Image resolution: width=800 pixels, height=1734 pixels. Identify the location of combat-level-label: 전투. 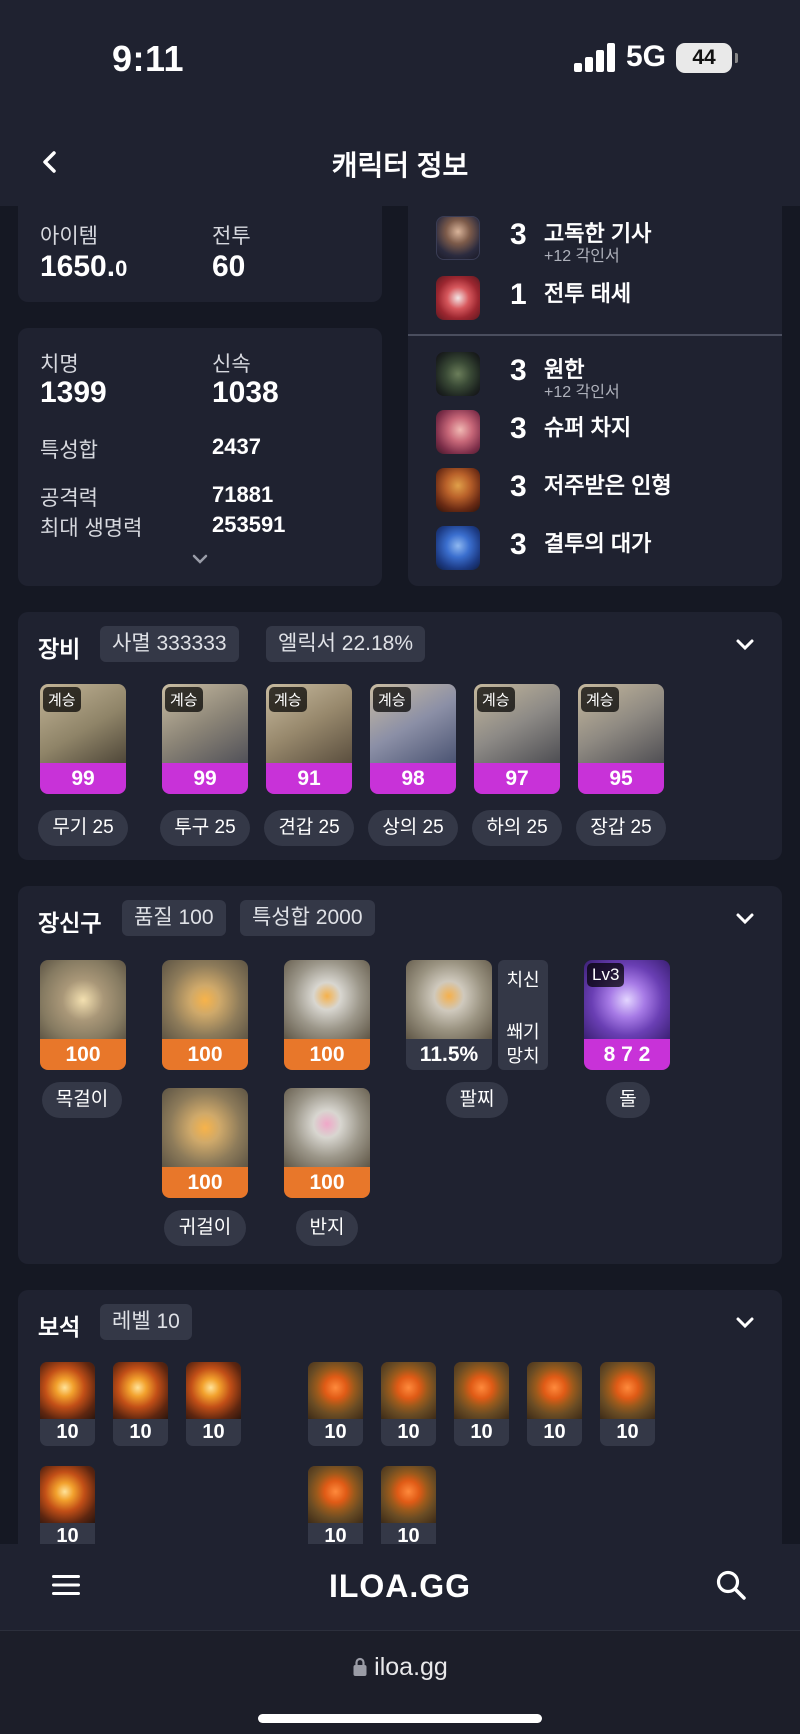
(231, 236).